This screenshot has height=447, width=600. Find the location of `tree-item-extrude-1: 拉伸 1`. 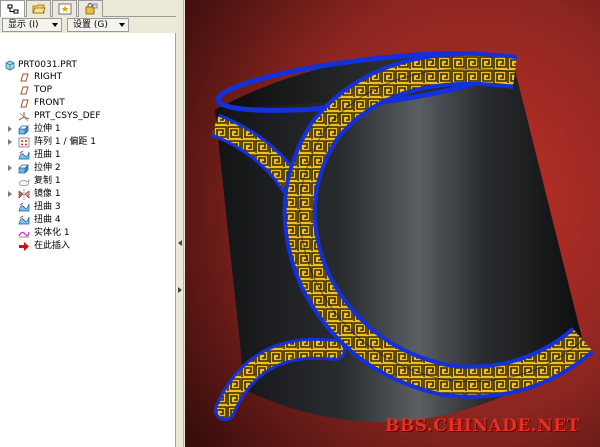

tree-item-extrude-1: 拉伸 1 is located at coordinates (88, 129).